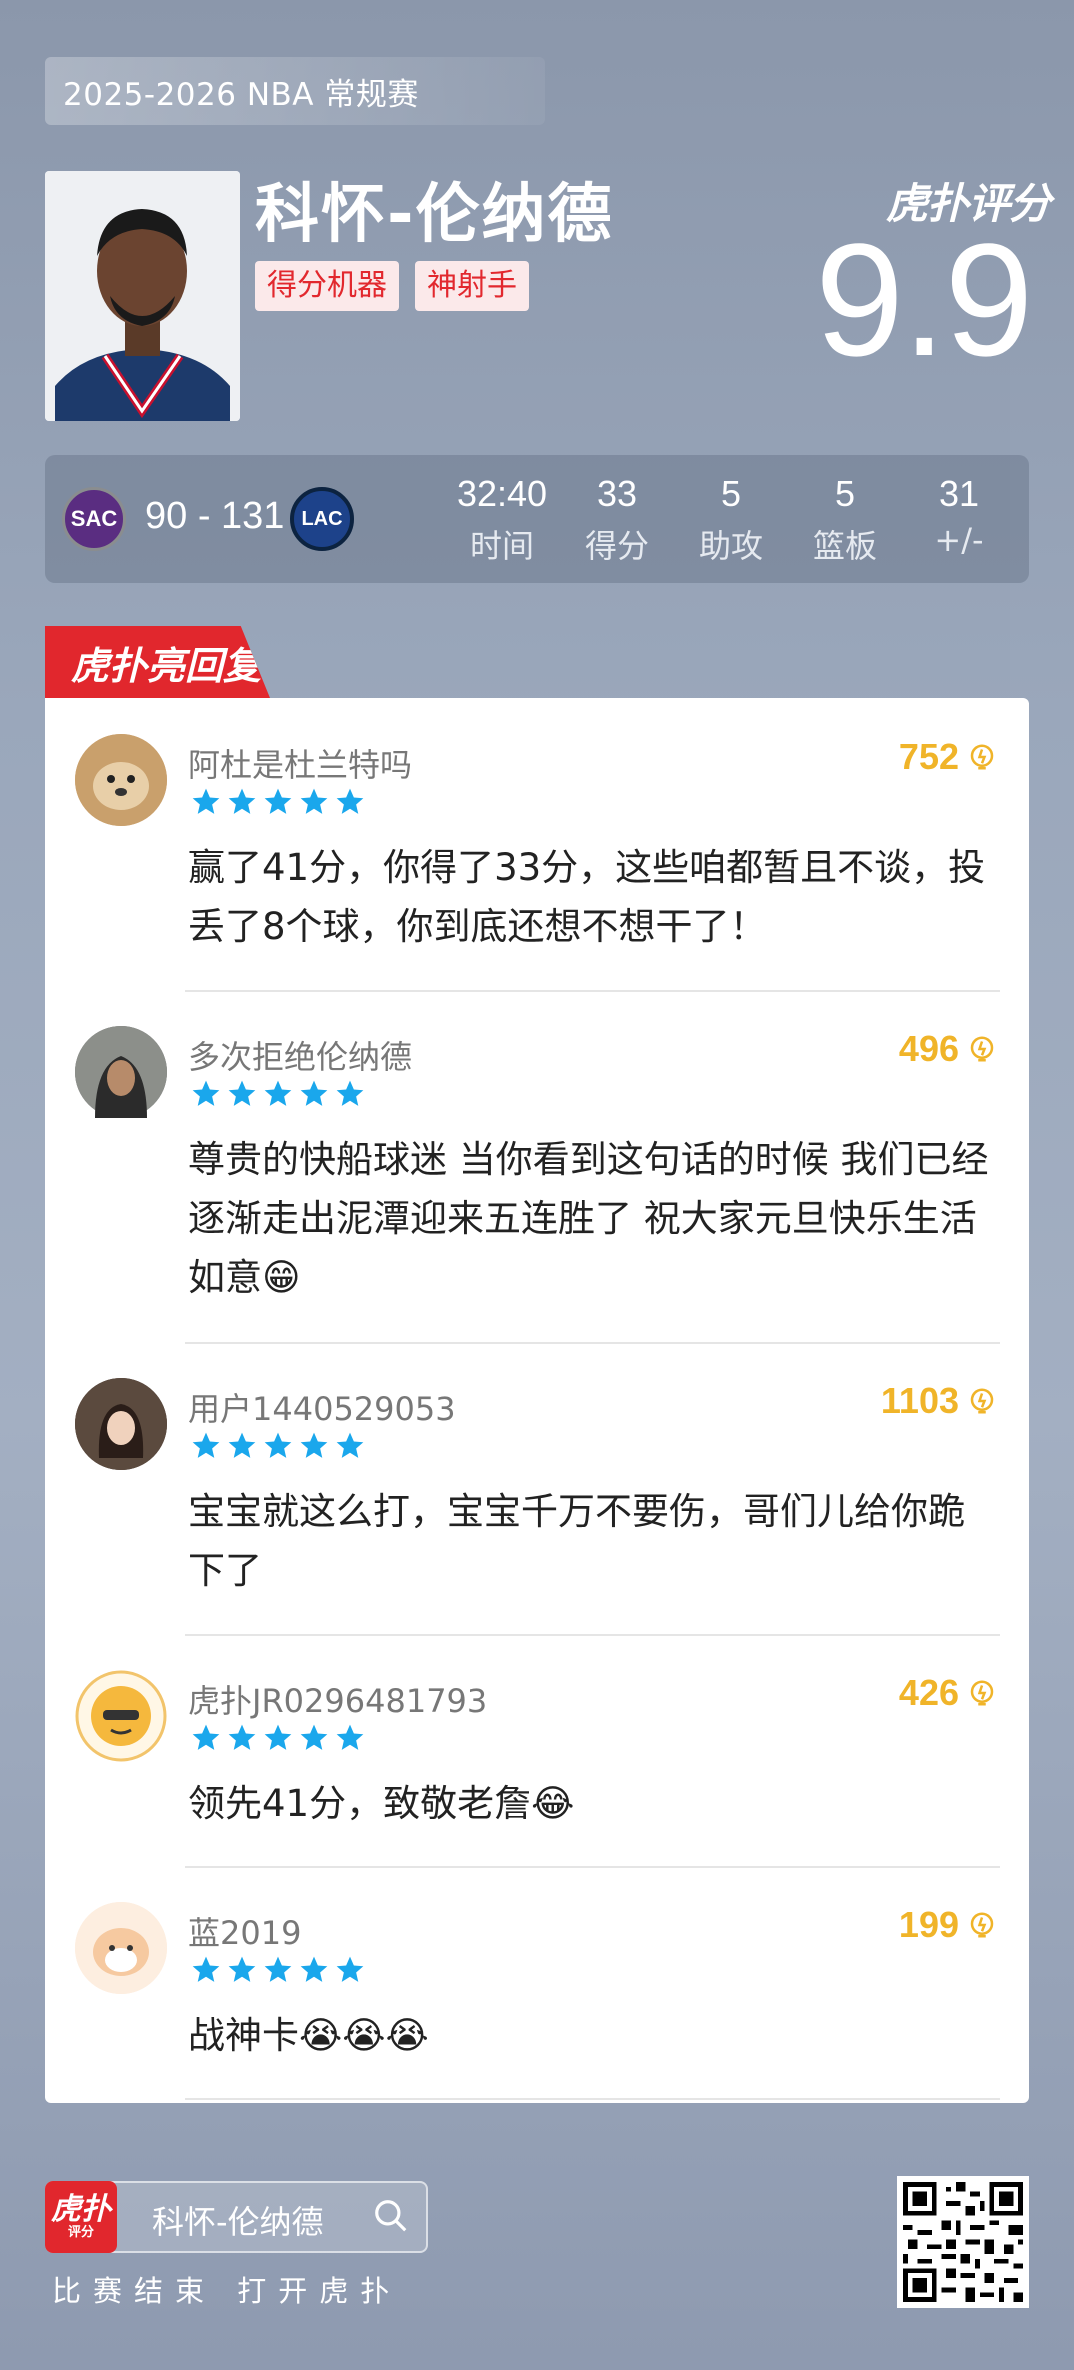  Describe the element at coordinates (94, 519) in the screenshot. I see `team-logo-sac: SAC` at that location.